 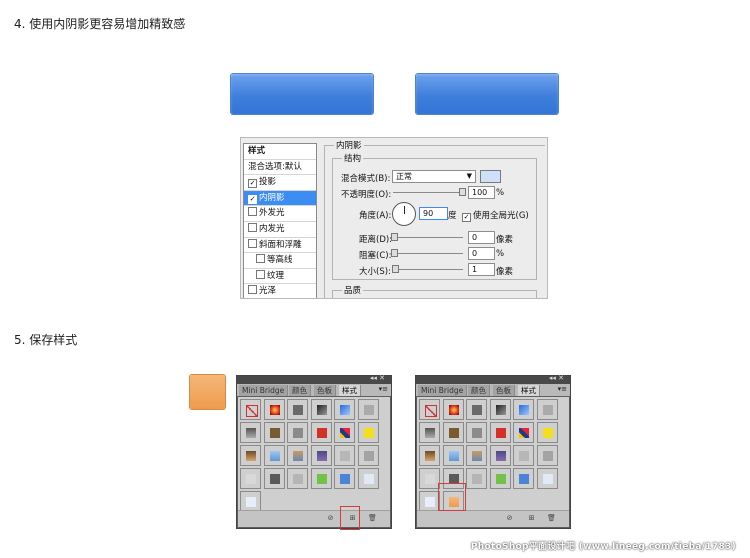 What do you see at coordinates (462, 192) in the screenshot?
I see `opacity-slider-handle` at bounding box center [462, 192].